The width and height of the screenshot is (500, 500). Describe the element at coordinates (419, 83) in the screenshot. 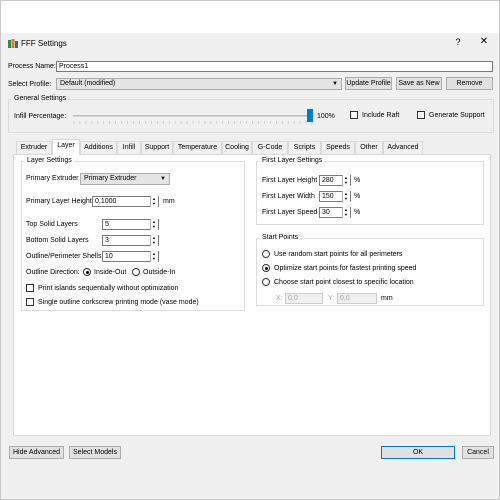

I see `save-as-new-button: Save as New` at that location.